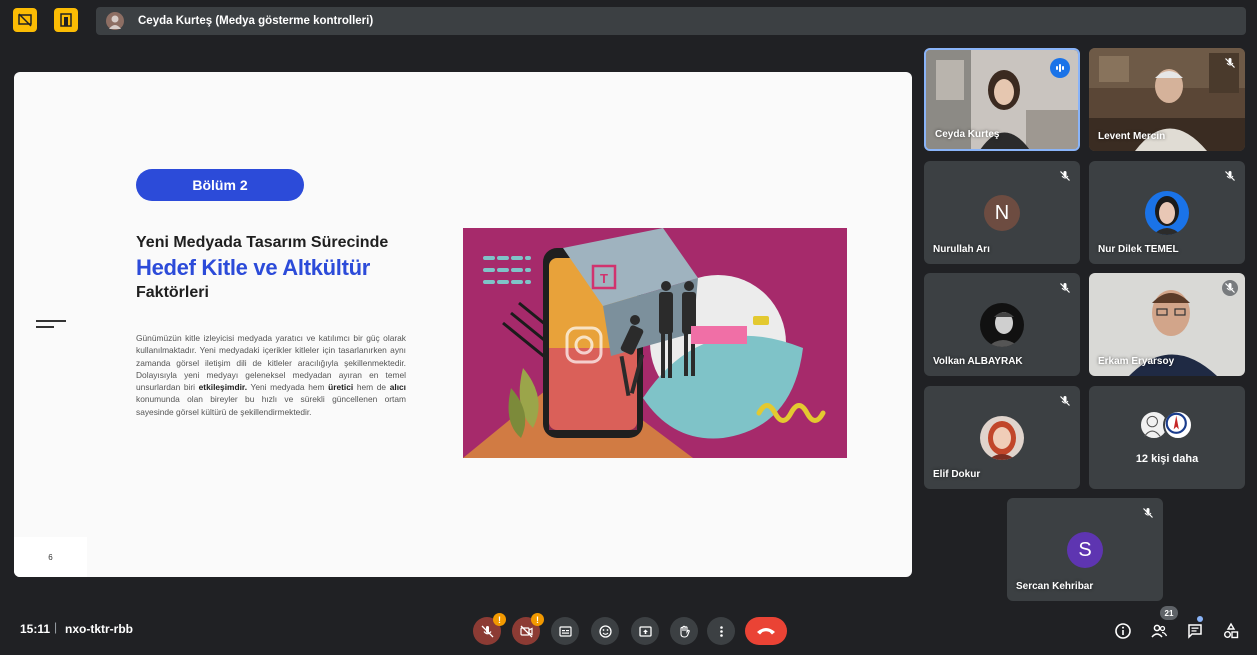 The image size is (1257, 655). Describe the element at coordinates (487, 631) in the screenshot. I see `mic-off-icon` at that location.